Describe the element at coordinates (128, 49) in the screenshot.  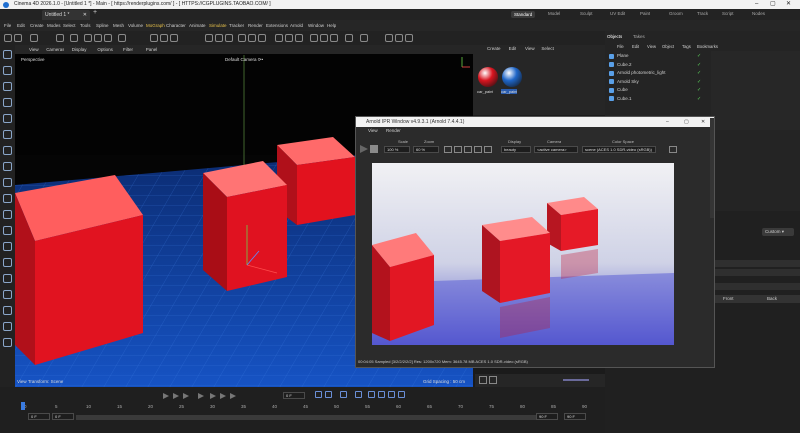
I see `viewport-menu-filter: Filter` at that location.